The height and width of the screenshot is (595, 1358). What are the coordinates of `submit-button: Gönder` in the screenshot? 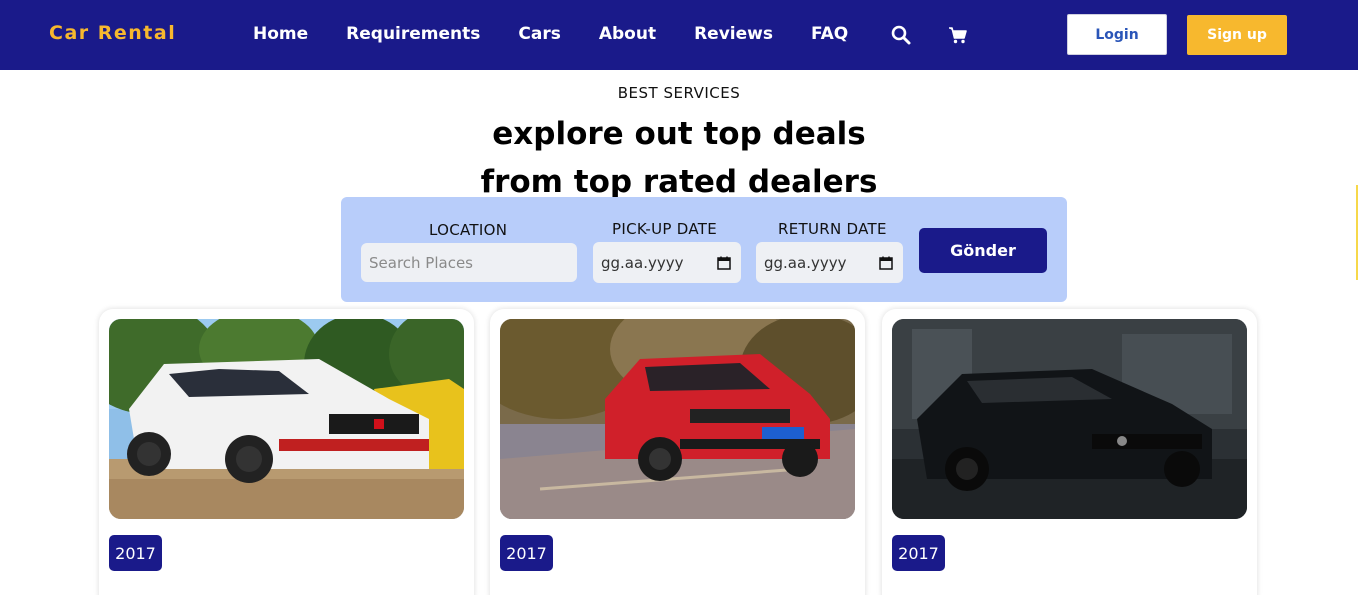 It's located at (983, 250).